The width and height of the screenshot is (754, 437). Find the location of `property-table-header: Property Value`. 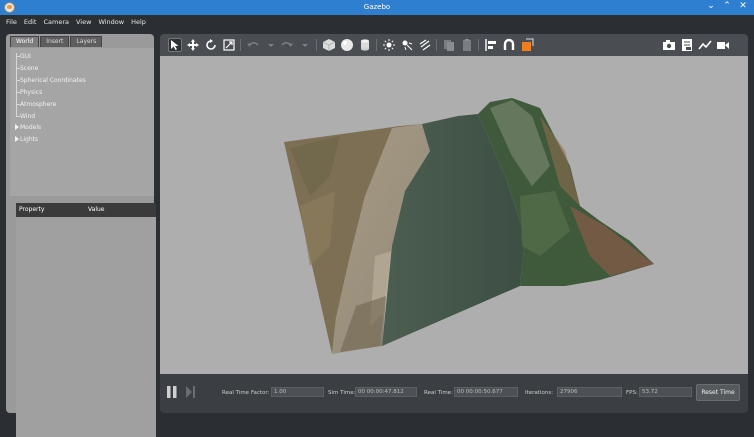

property-table-header: Property Value is located at coordinates (86, 210).